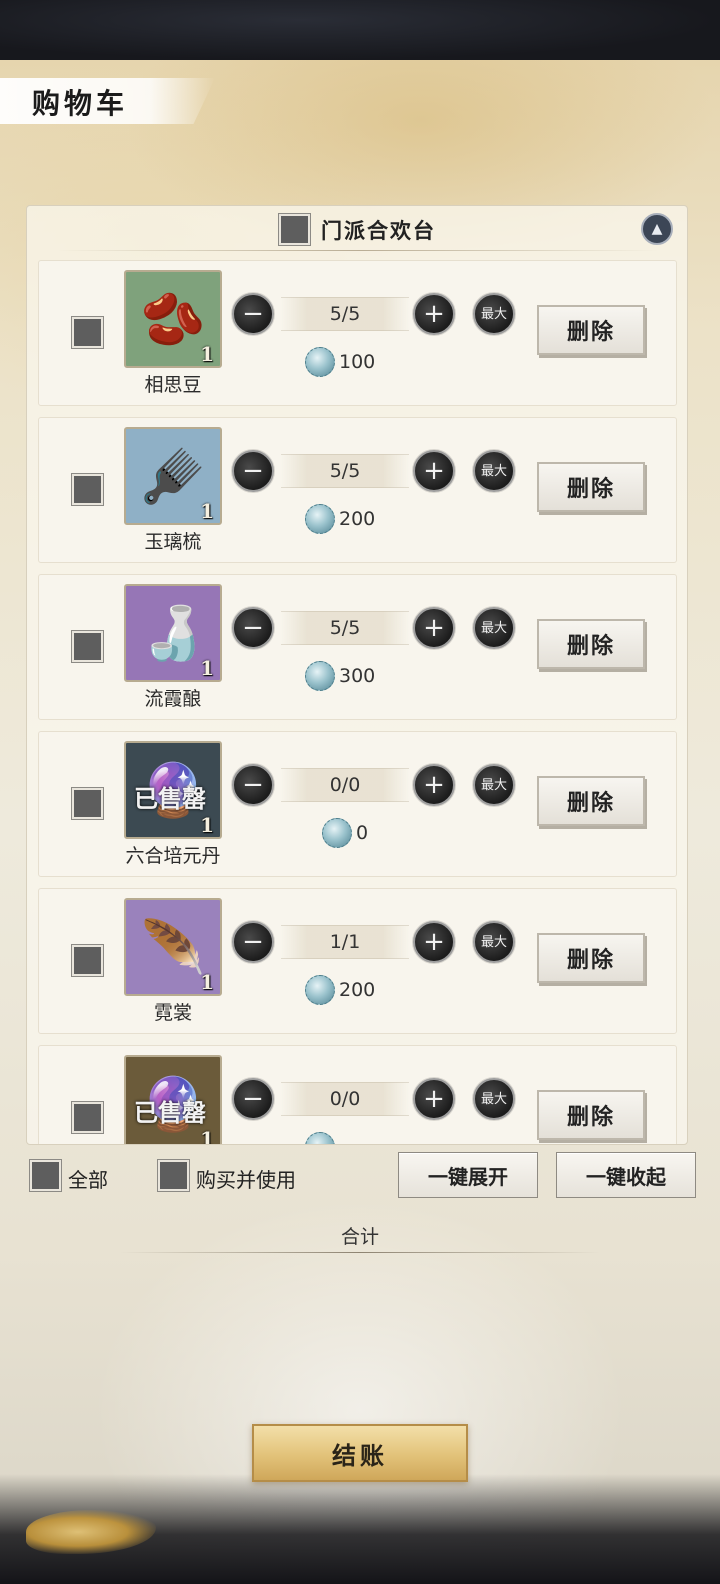 The height and width of the screenshot is (1584, 720). I want to click on jade-comb-icon: 🪮 1, so click(173, 476).